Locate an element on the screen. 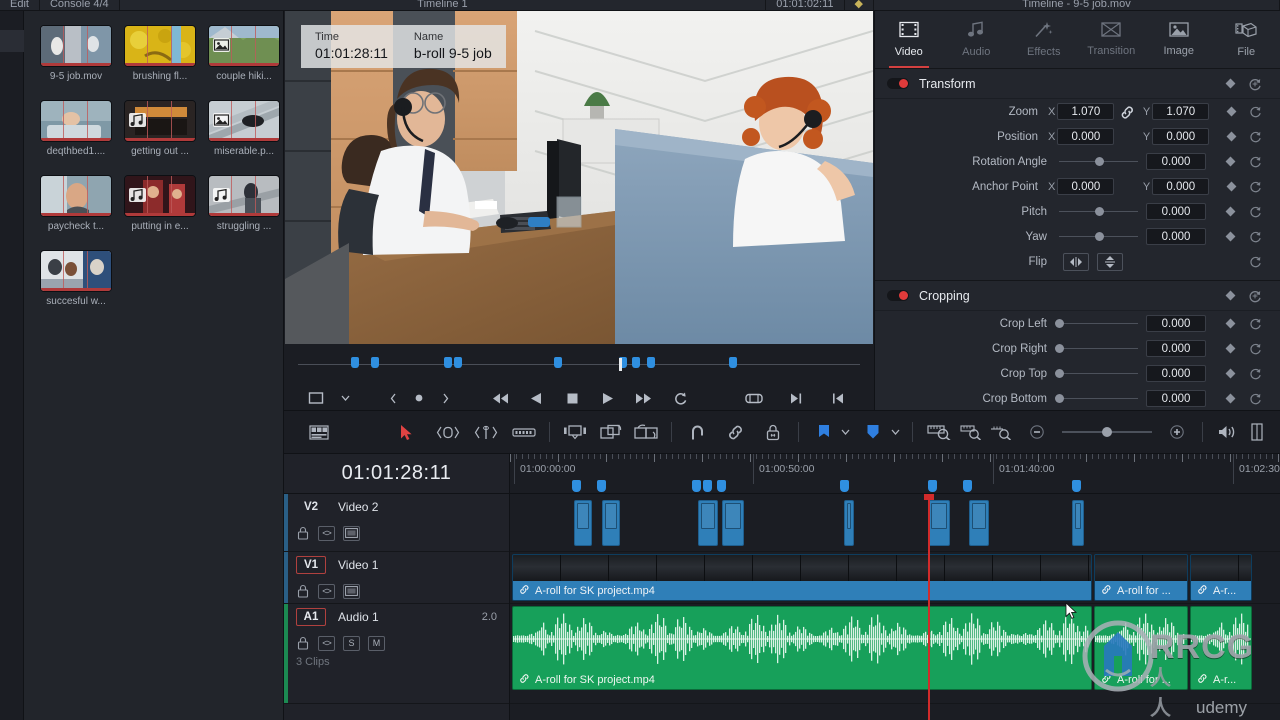  property-row-anchor-point: Anchor Point X 0.000 Y 0.000 is located at coordinates (1077, 186).